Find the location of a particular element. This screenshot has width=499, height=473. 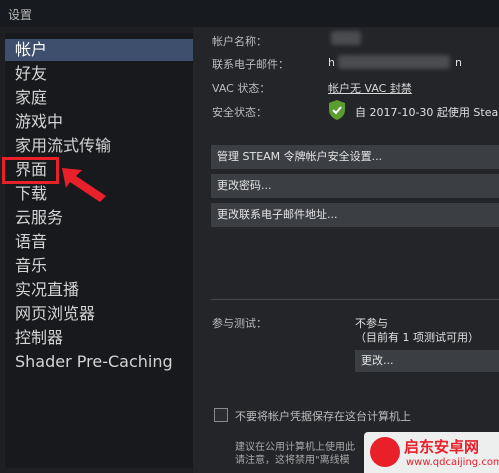

site-watermark: 启东安卓网 www.qdcaijing.com is located at coordinates (431, 452).